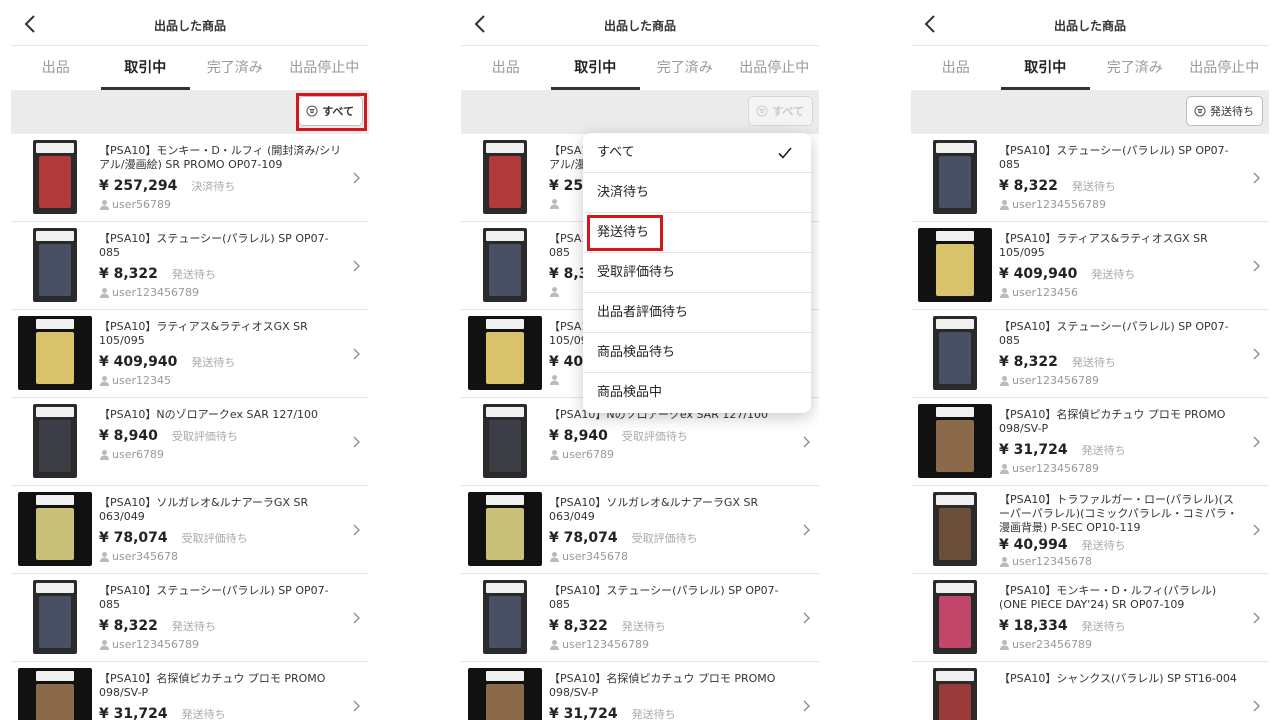 The image size is (1280, 720). Describe the element at coordinates (1045, 292) in the screenshot. I see `item-user: user123456` at that location.